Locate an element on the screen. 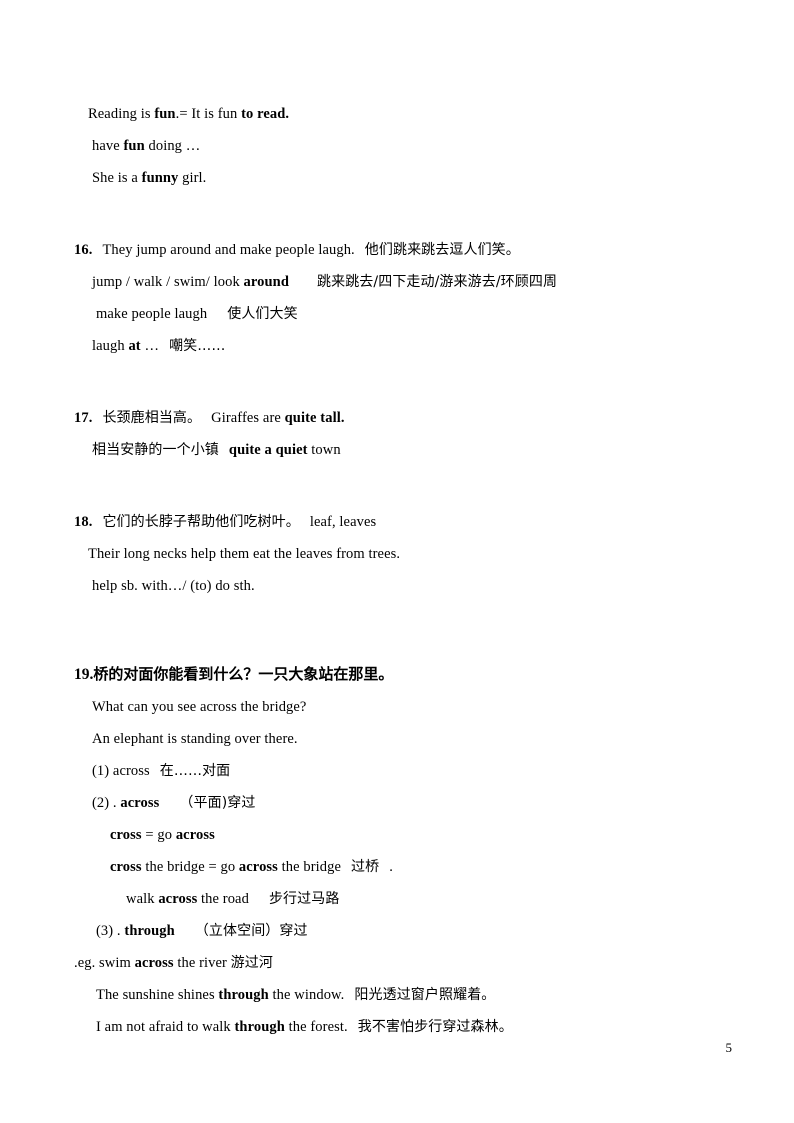 The height and width of the screenshot is (1123, 794). item-19-sub1-english: (1) across is located at coordinates (121, 771).